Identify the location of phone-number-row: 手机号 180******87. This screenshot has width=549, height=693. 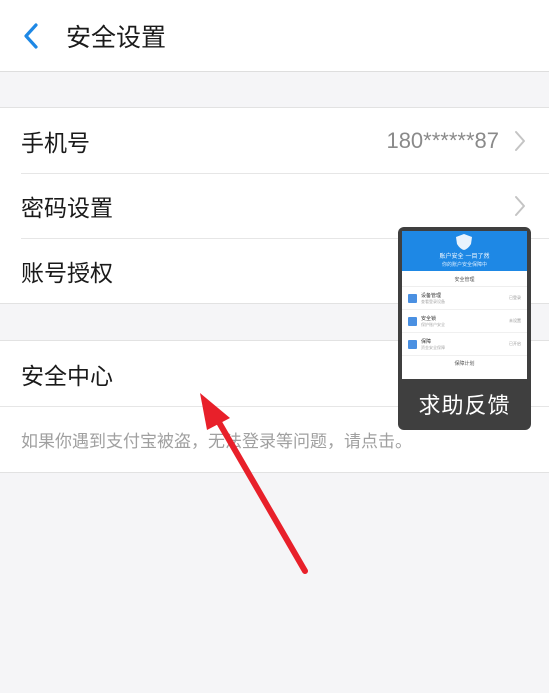
(274, 140).